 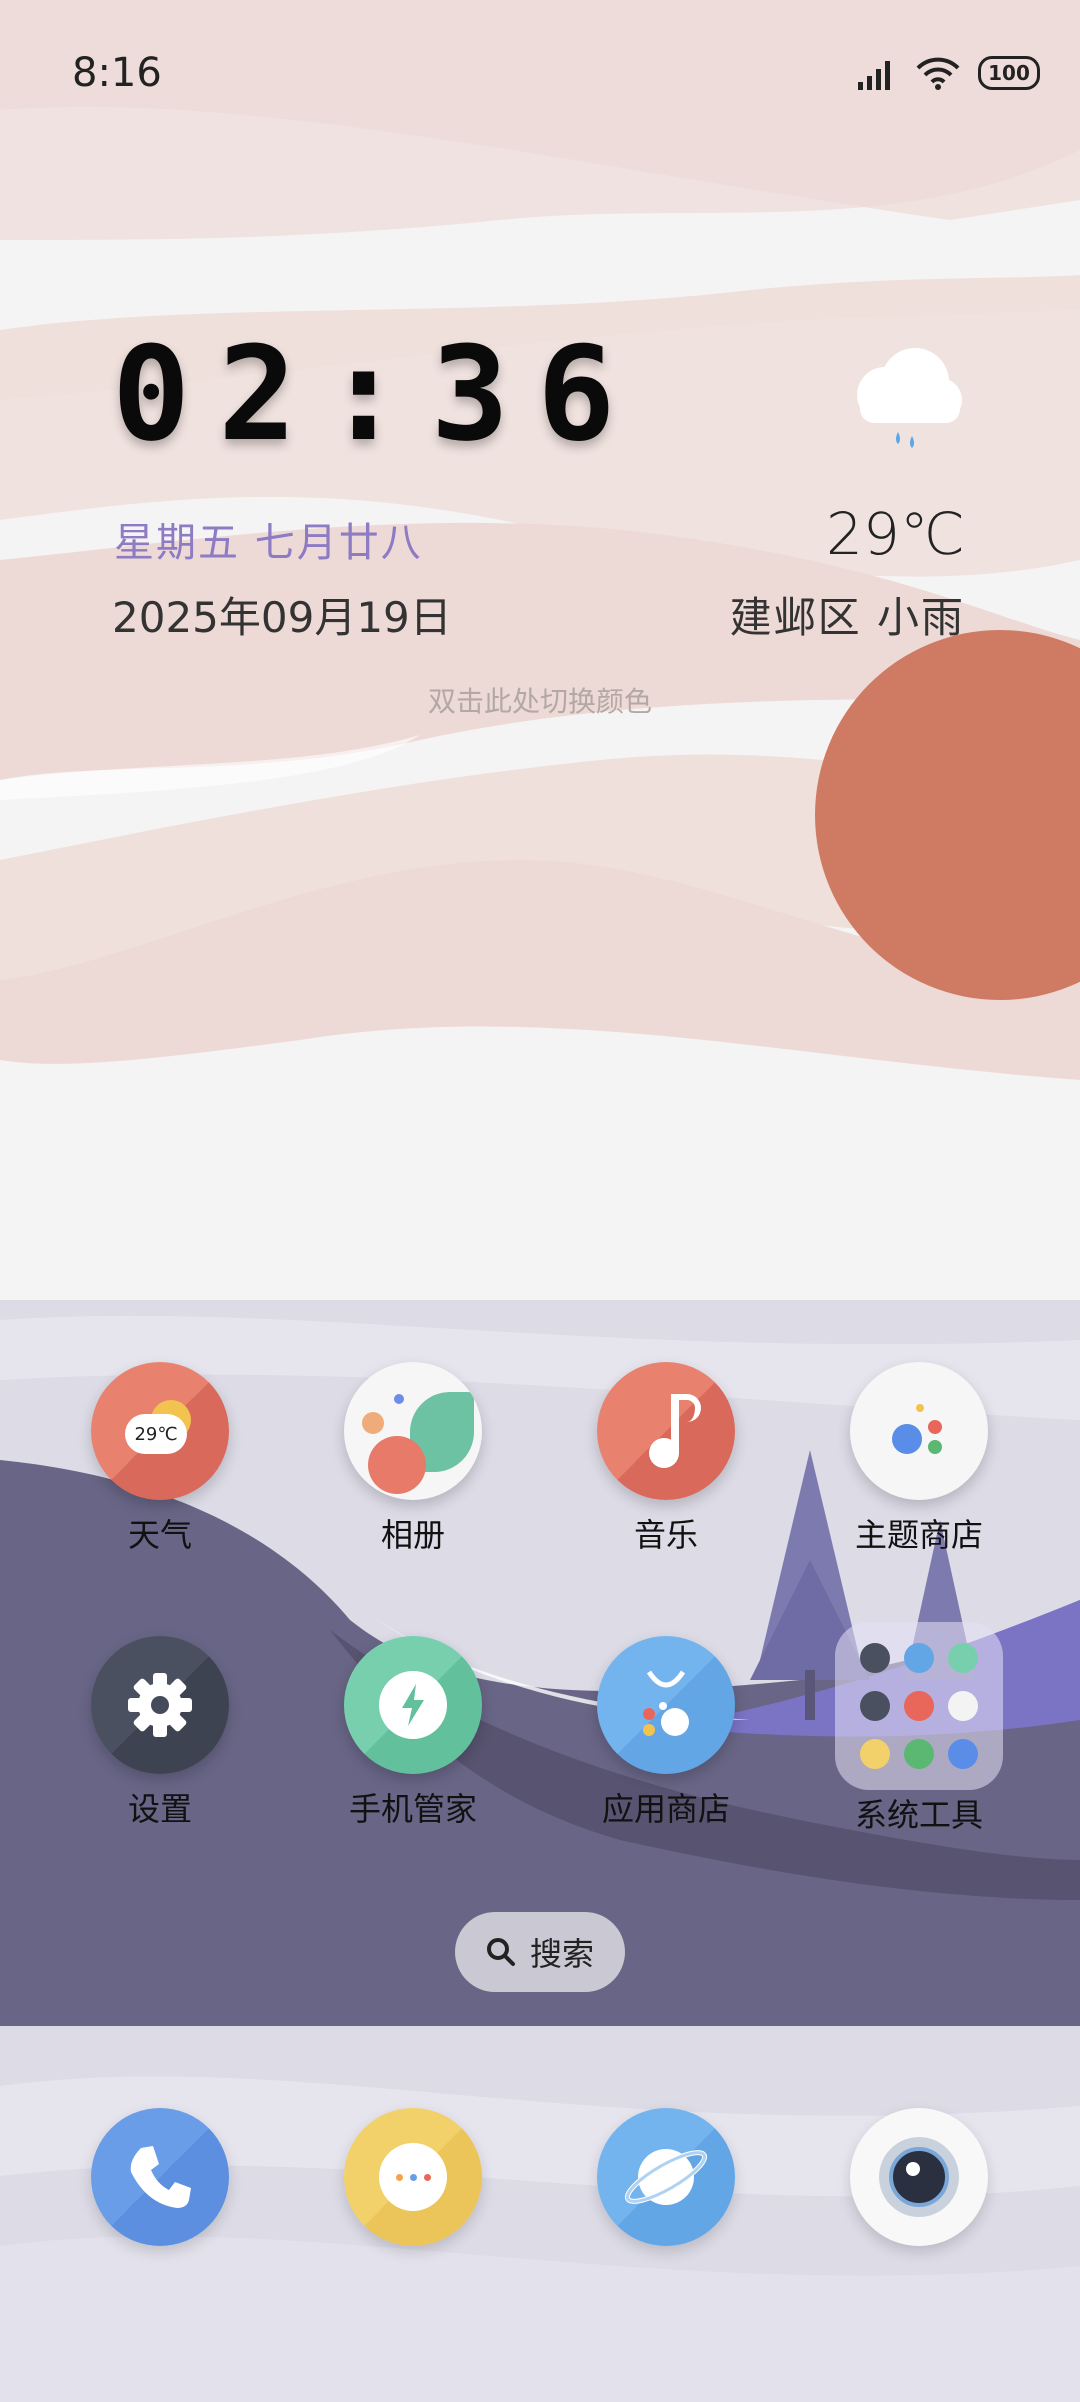 What do you see at coordinates (665, 1809) in the screenshot?
I see `app-label: 应用商店` at bounding box center [665, 1809].